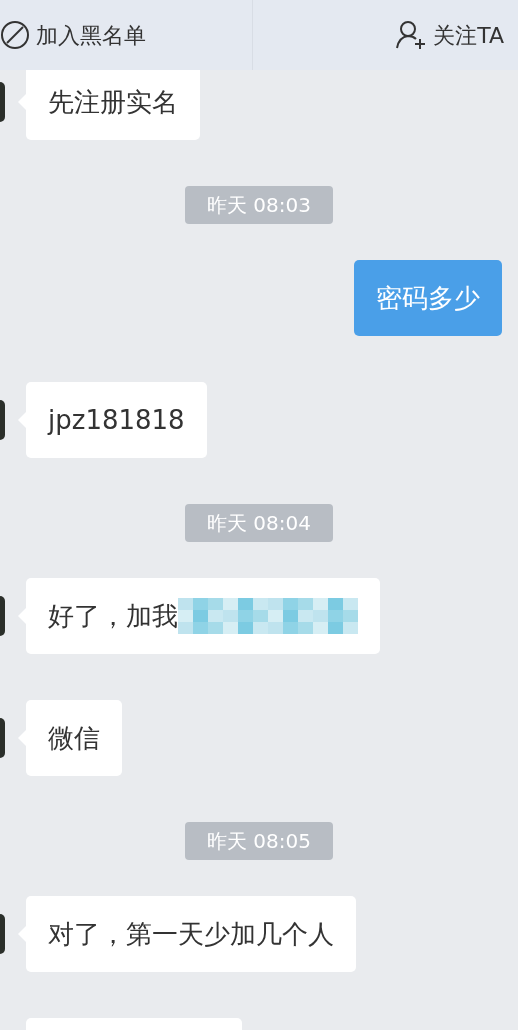  I want to click on add-user-icon, so click(411, 35).